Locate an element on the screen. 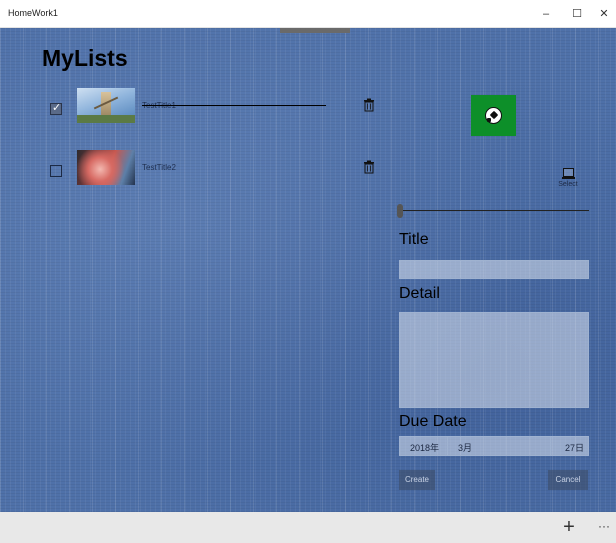 This screenshot has width=616, height=543. slider-thumb is located at coordinates (400, 211).